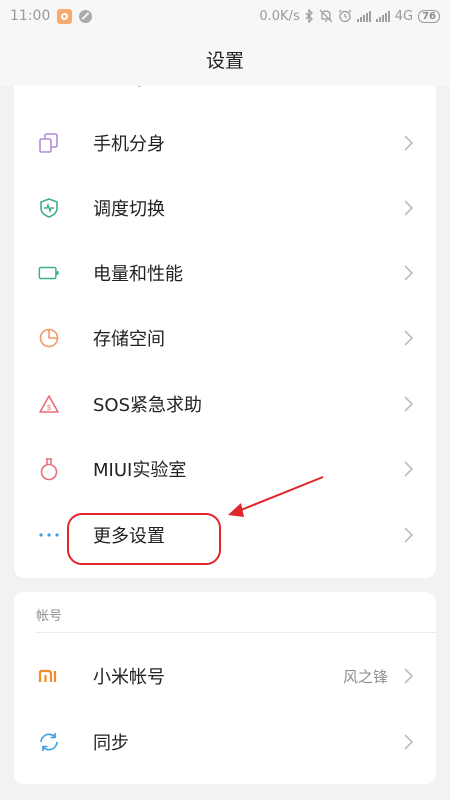 Image resolution: width=450 pixels, height=800 pixels. Describe the element at coordinates (129, 536) in the screenshot. I see `list-item-label: 更多设置` at that location.